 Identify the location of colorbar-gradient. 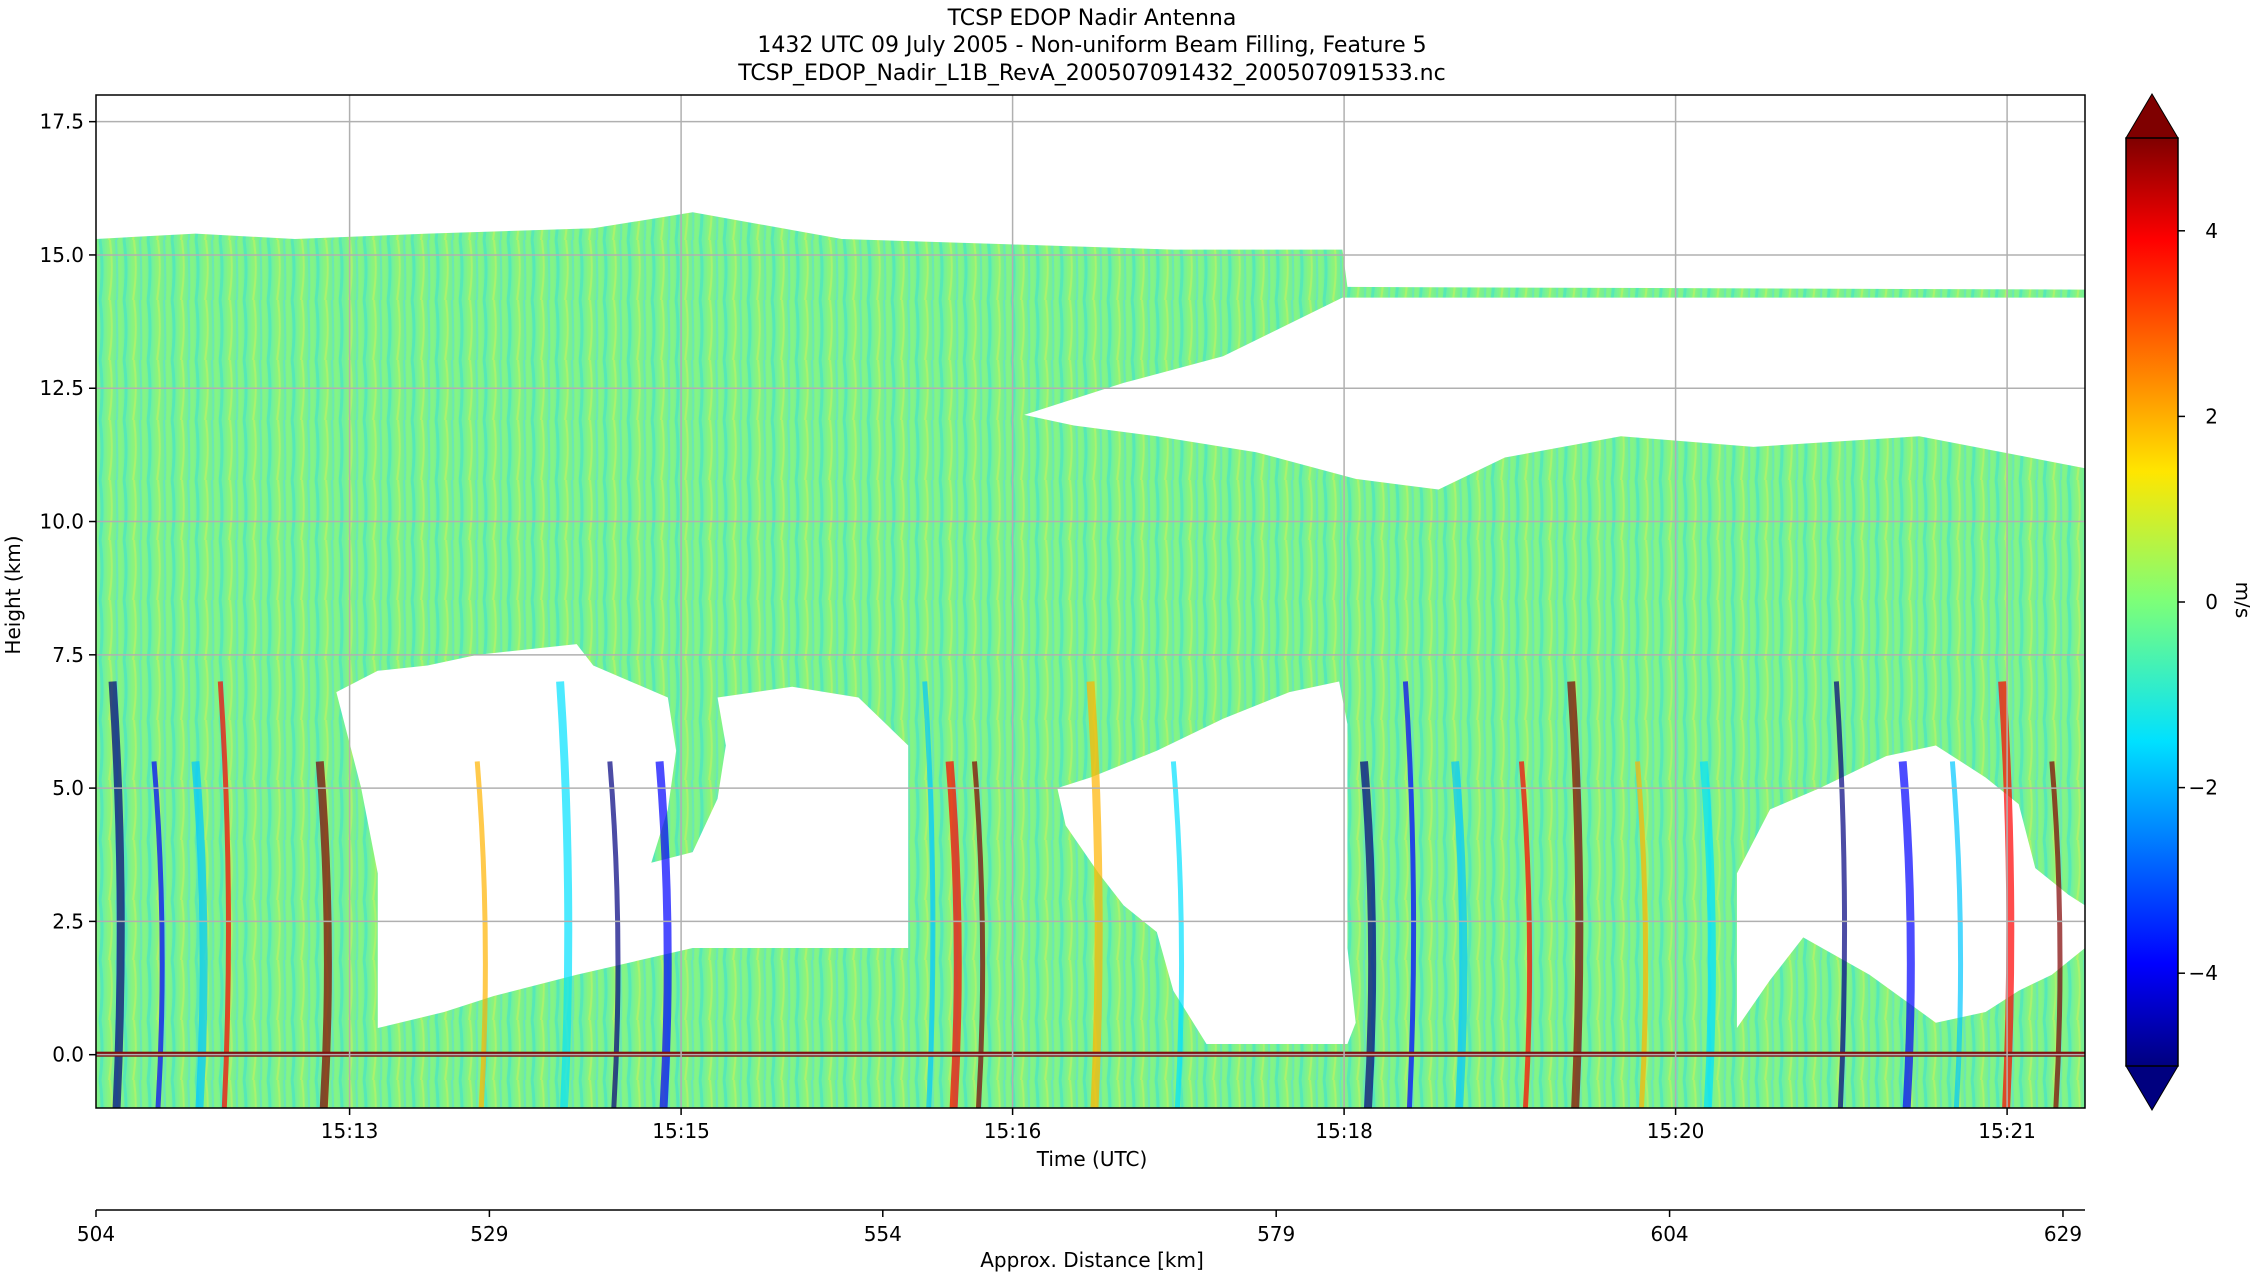
(2152, 602).